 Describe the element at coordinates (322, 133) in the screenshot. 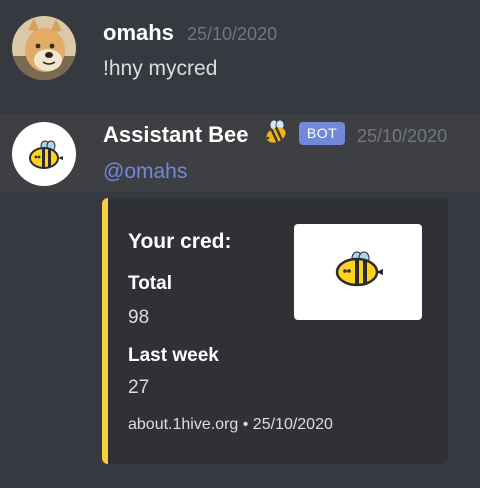

I see `bot-badge: BOT` at that location.